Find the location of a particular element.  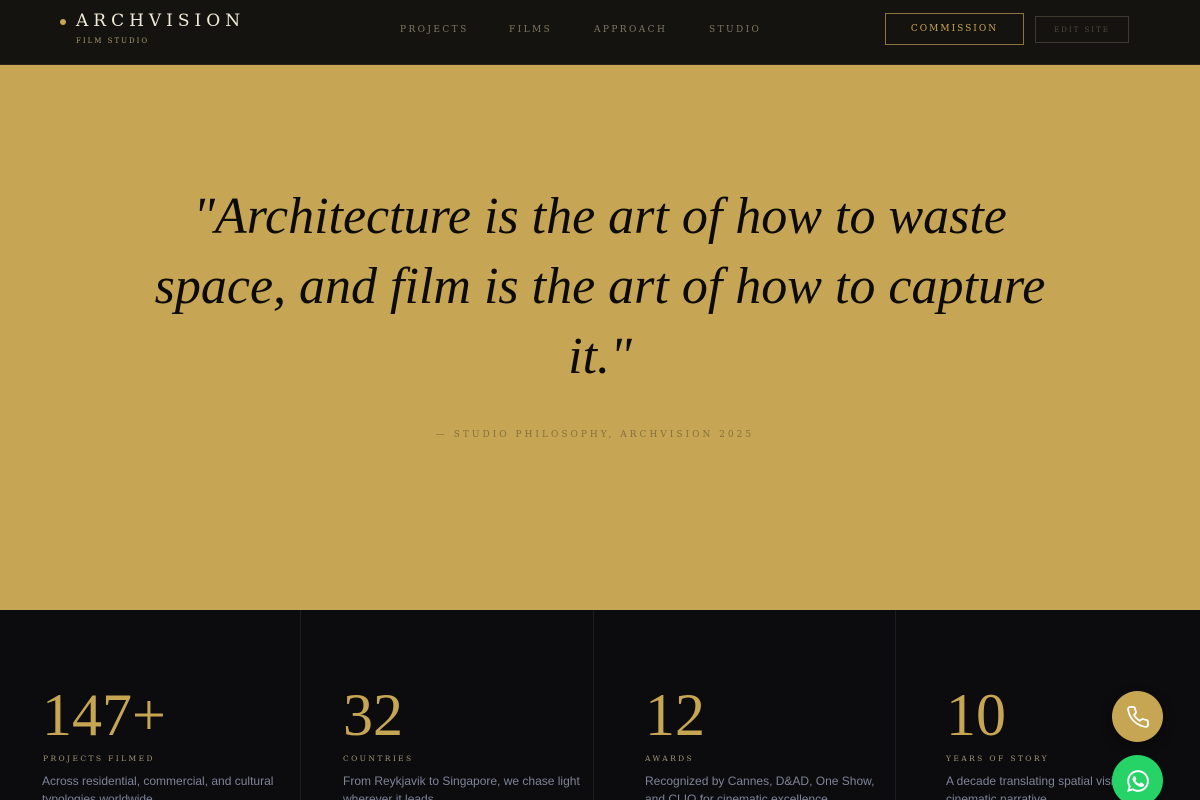

whatsapp-button is located at coordinates (1137, 777).